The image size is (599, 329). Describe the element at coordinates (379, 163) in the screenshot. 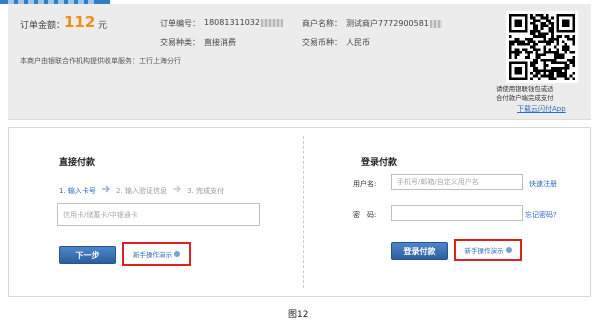

I see `login-pay-title: 登录付款` at that location.